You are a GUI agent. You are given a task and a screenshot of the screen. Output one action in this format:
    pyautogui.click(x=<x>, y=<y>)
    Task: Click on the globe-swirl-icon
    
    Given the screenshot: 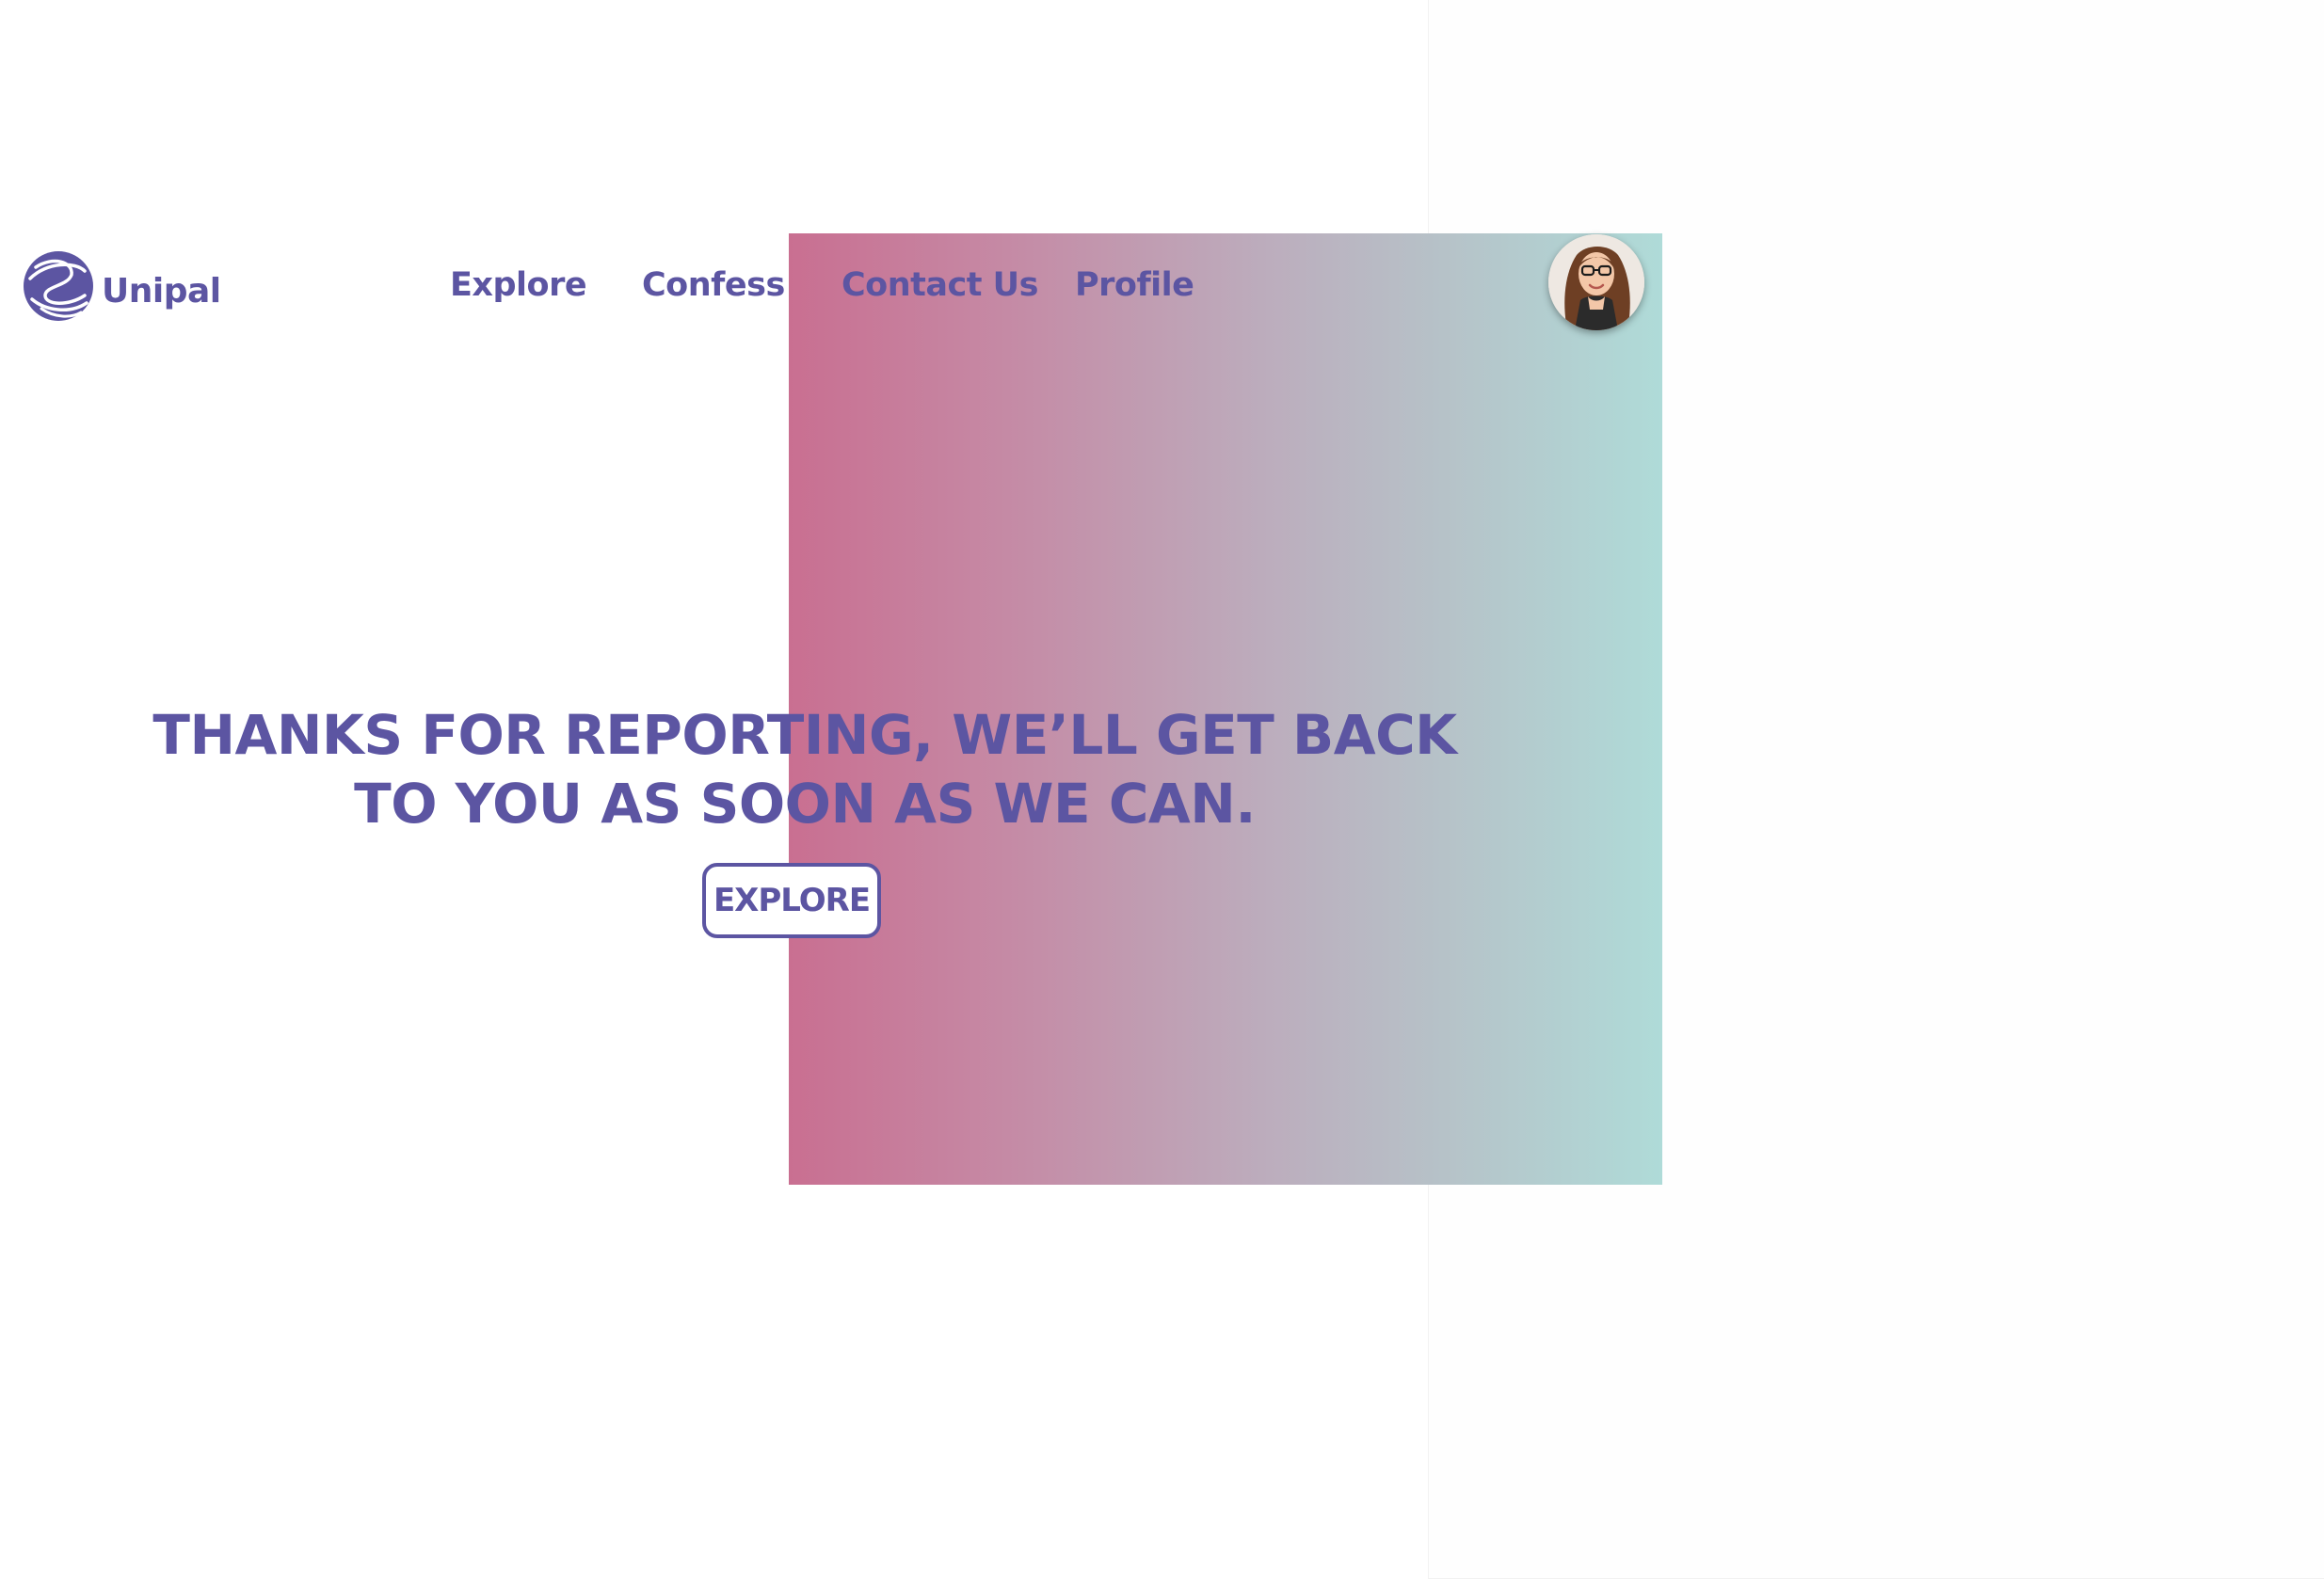 What is the action you would take?
    pyautogui.click(x=58, y=286)
    